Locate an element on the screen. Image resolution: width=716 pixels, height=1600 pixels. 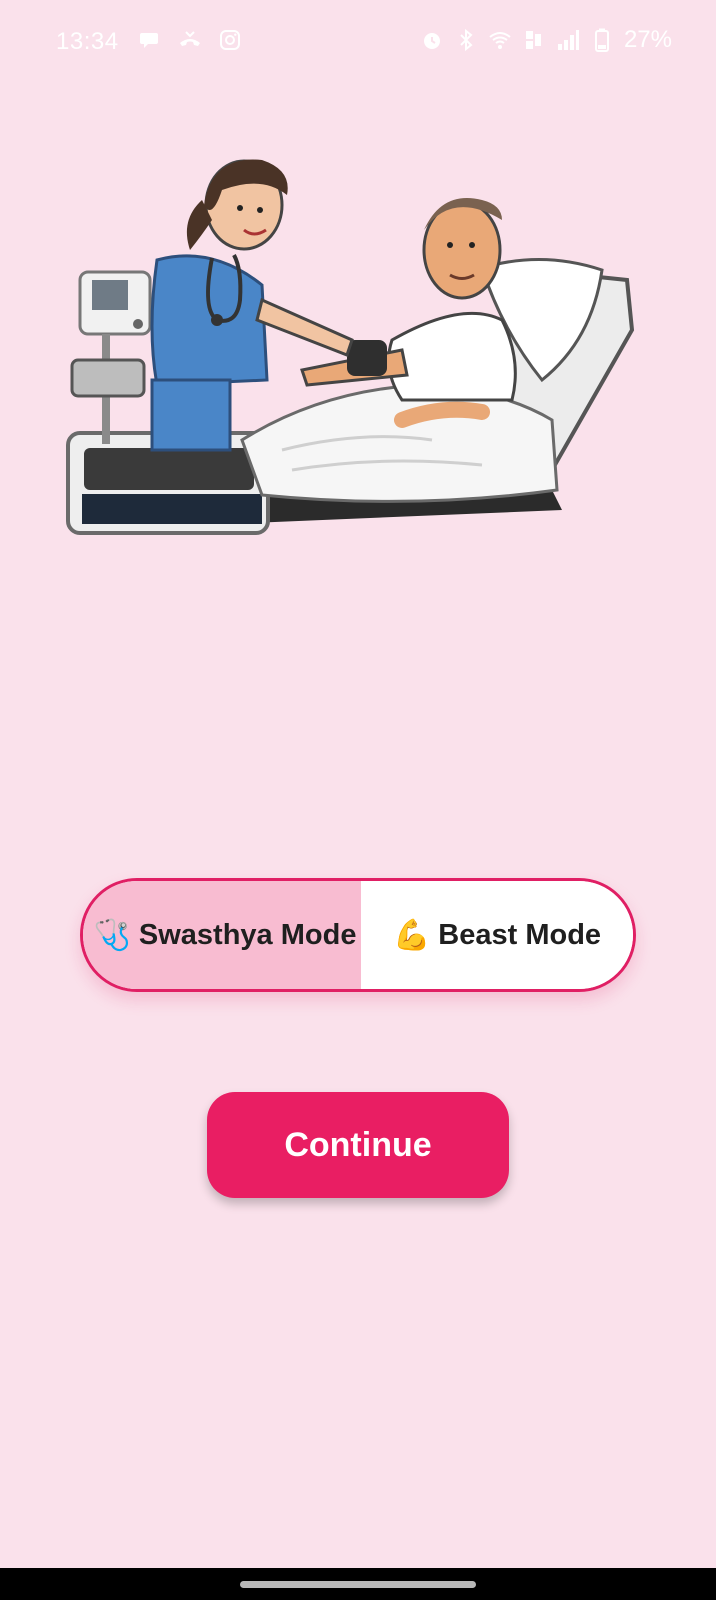
patient-body is located at coordinates (452, 356).